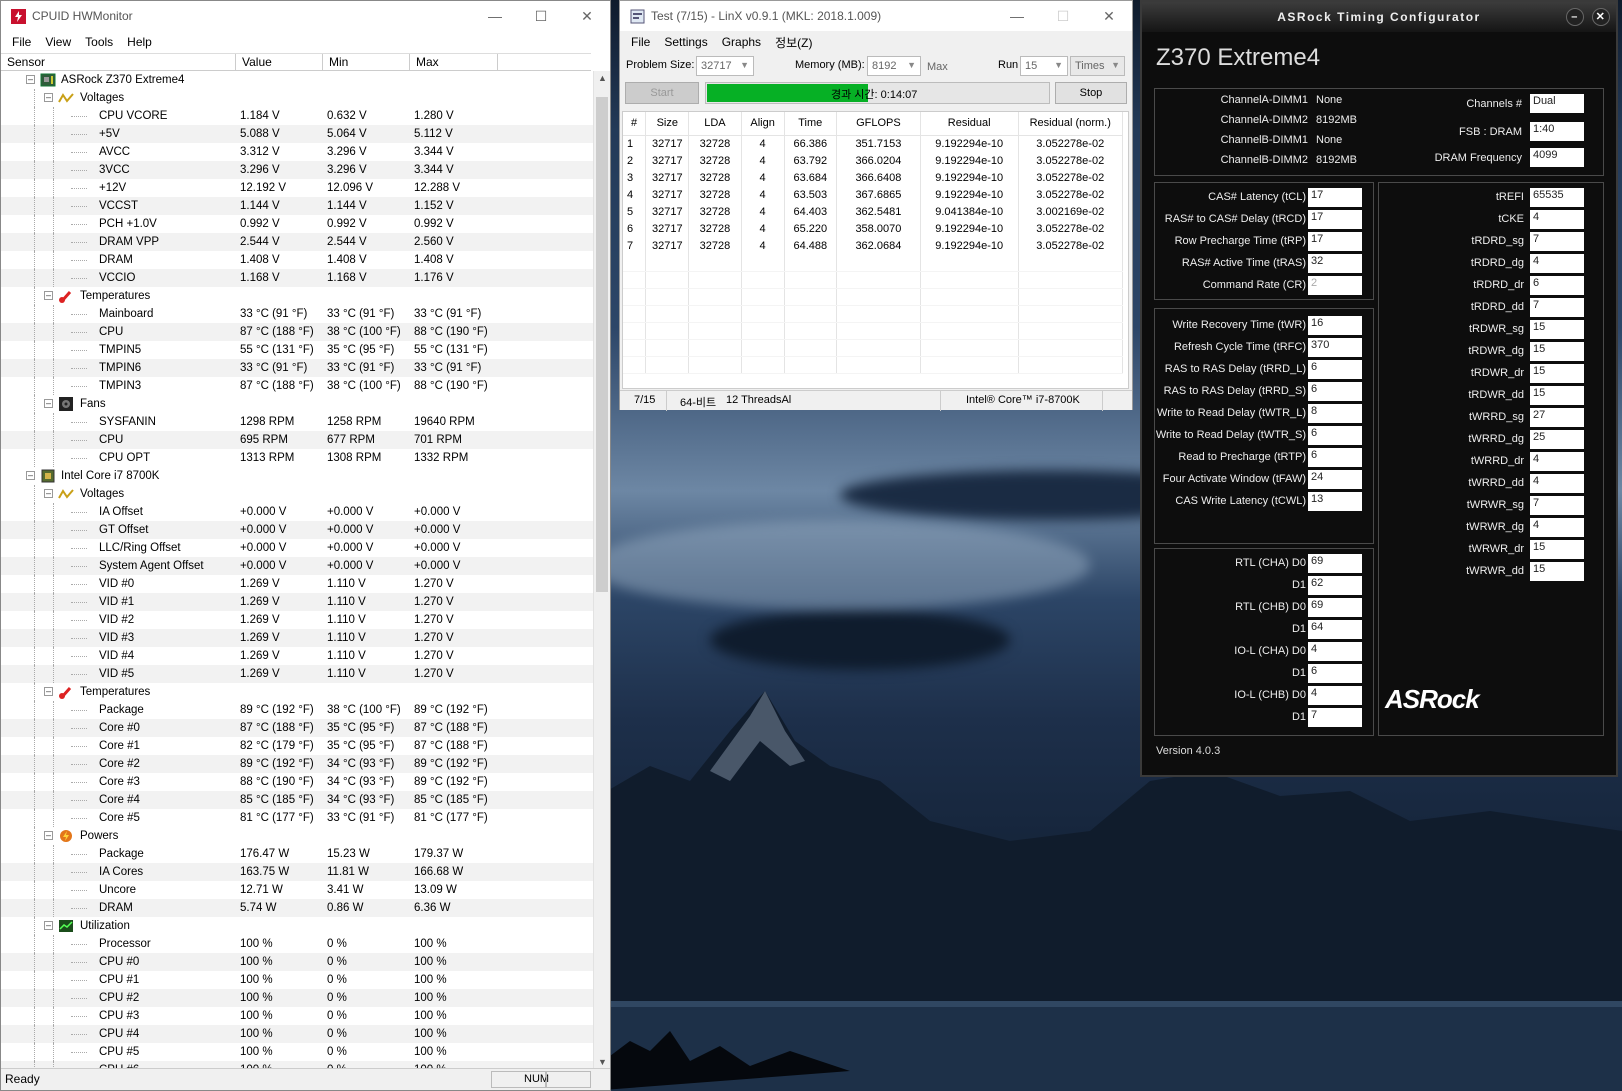  I want to click on sensor-row: CPU #2 100 % 0 % 100 %, so click(297, 998).